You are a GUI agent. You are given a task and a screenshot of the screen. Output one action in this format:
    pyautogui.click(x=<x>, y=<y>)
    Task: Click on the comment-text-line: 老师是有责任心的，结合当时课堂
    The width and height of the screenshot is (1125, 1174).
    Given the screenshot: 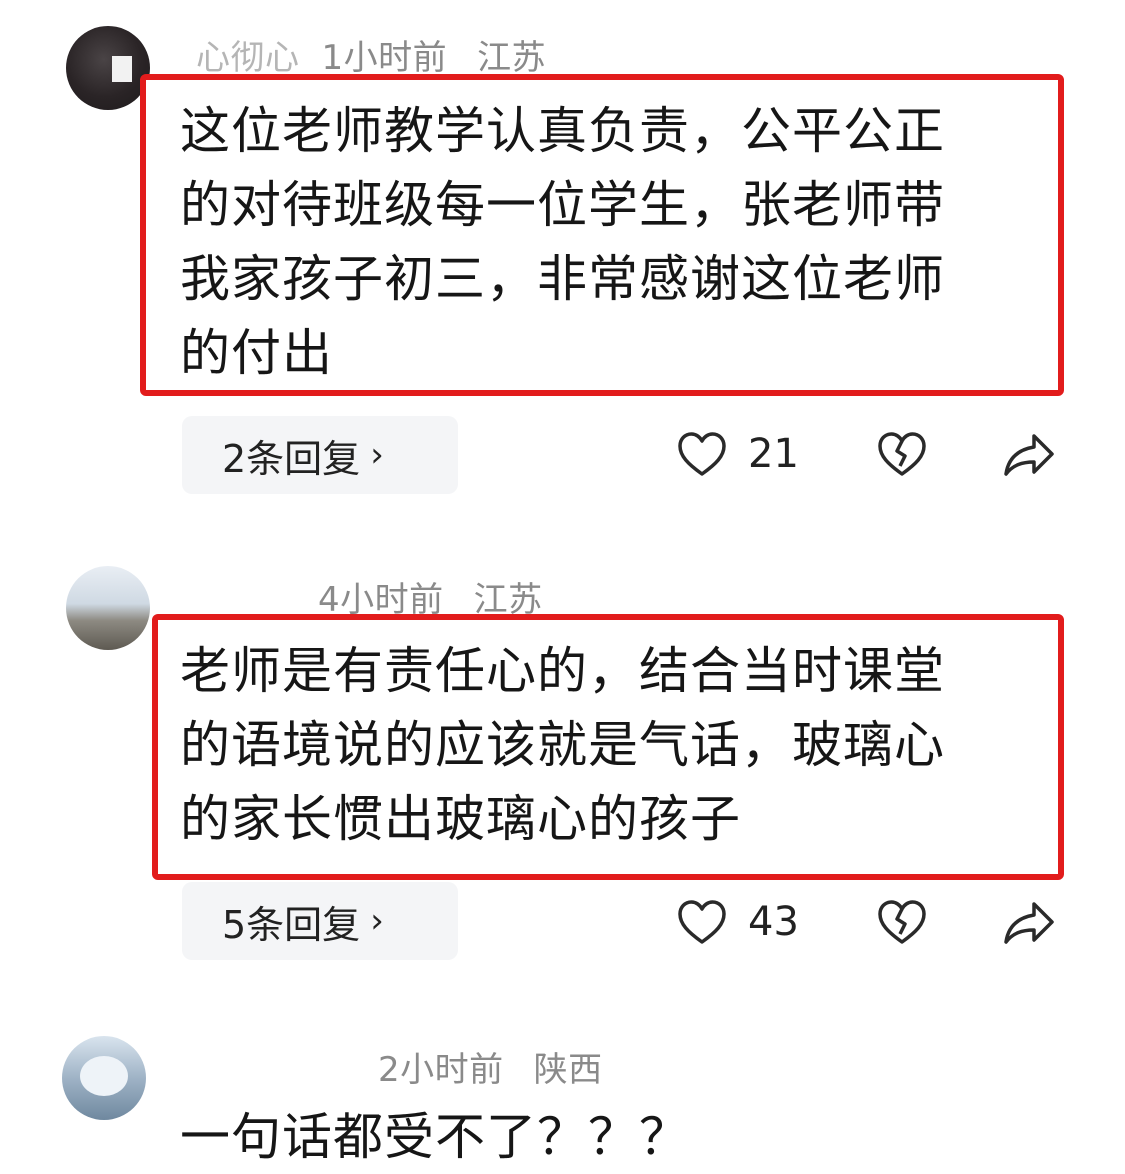 What is the action you would take?
    pyautogui.click(x=562, y=671)
    